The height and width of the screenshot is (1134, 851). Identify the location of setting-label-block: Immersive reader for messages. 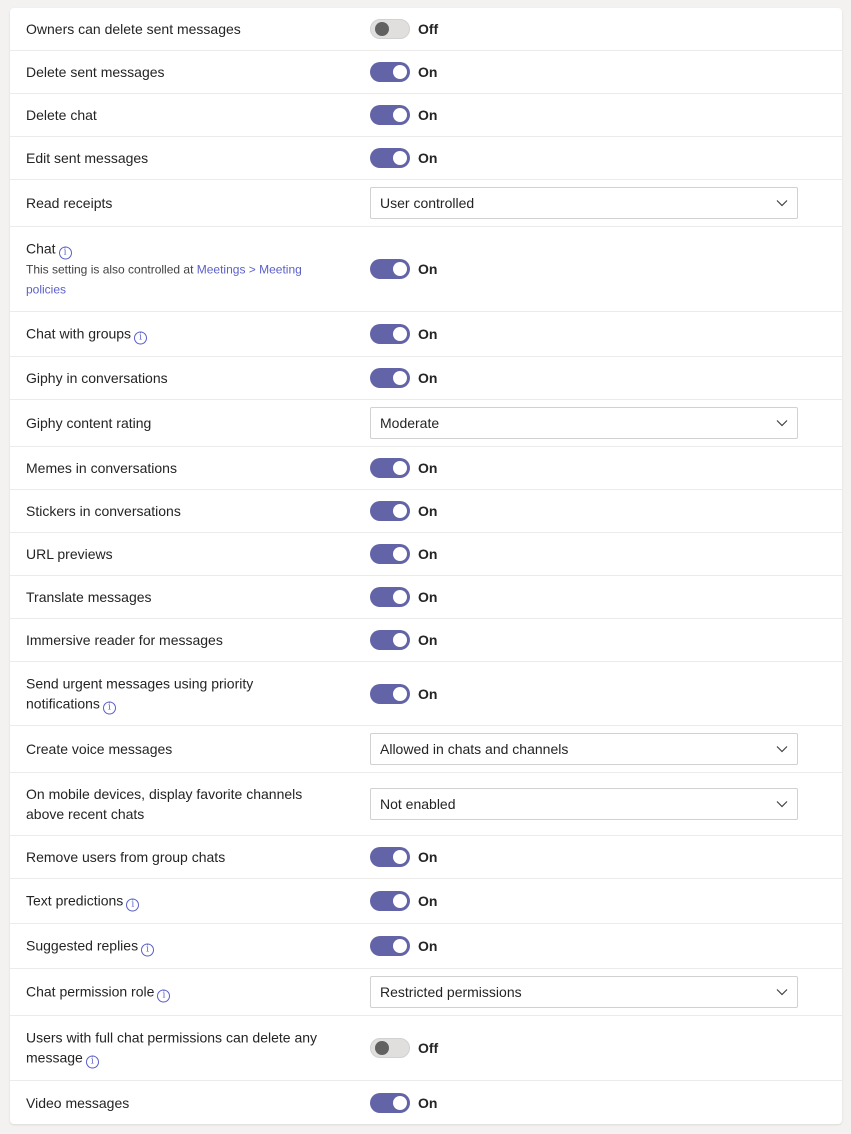
(176, 640).